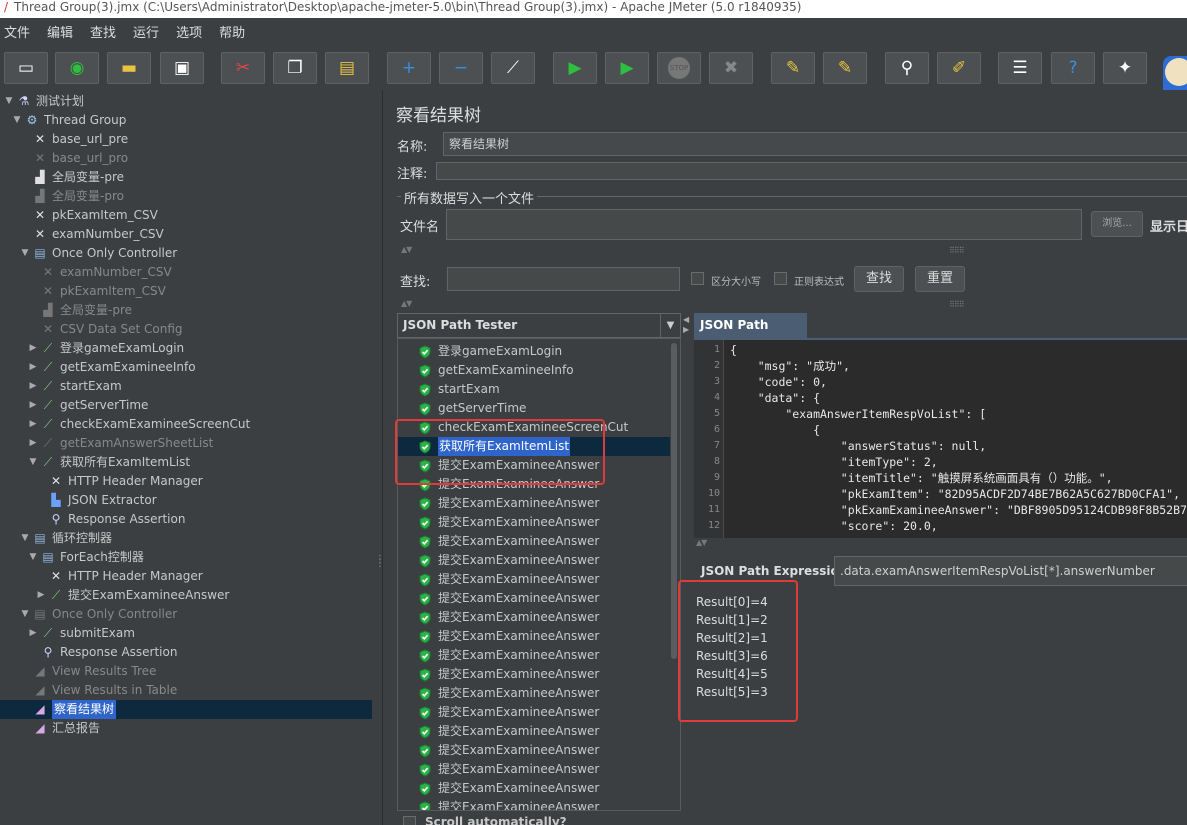 This screenshot has height=825, width=1187. Describe the element at coordinates (485, 820) in the screenshot. I see `scroll-automatically-option: Scroll automatically?` at that location.